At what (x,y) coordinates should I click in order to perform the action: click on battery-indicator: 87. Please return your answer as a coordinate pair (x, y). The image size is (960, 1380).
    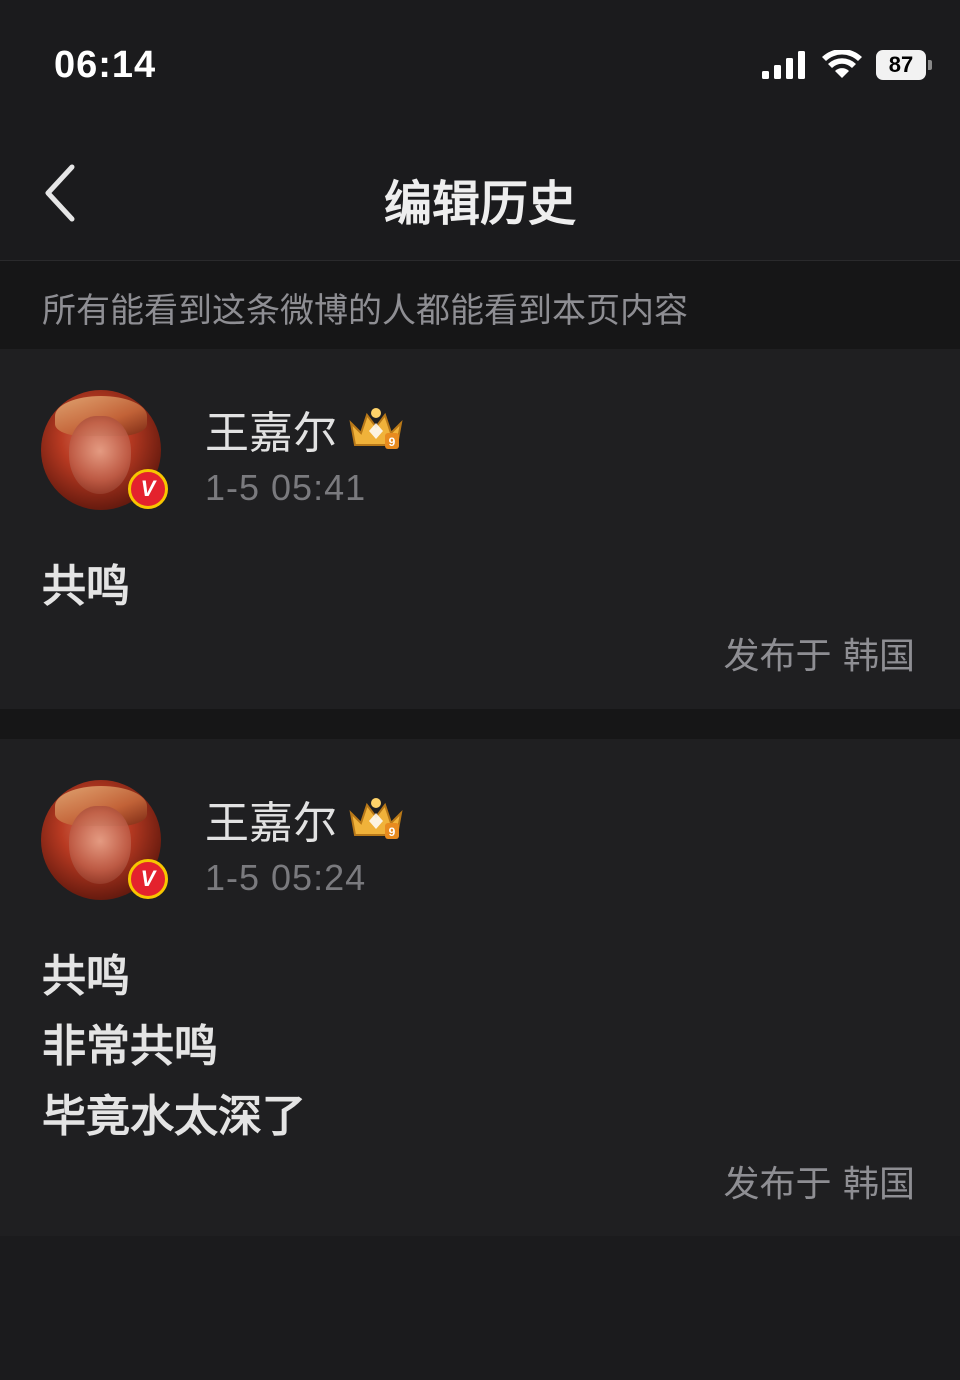
    Looking at the image, I should click on (904, 65).